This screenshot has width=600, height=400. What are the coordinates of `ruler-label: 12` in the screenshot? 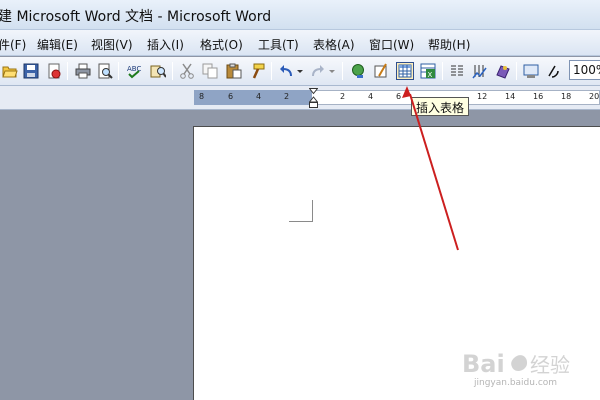 It's located at (482, 96).